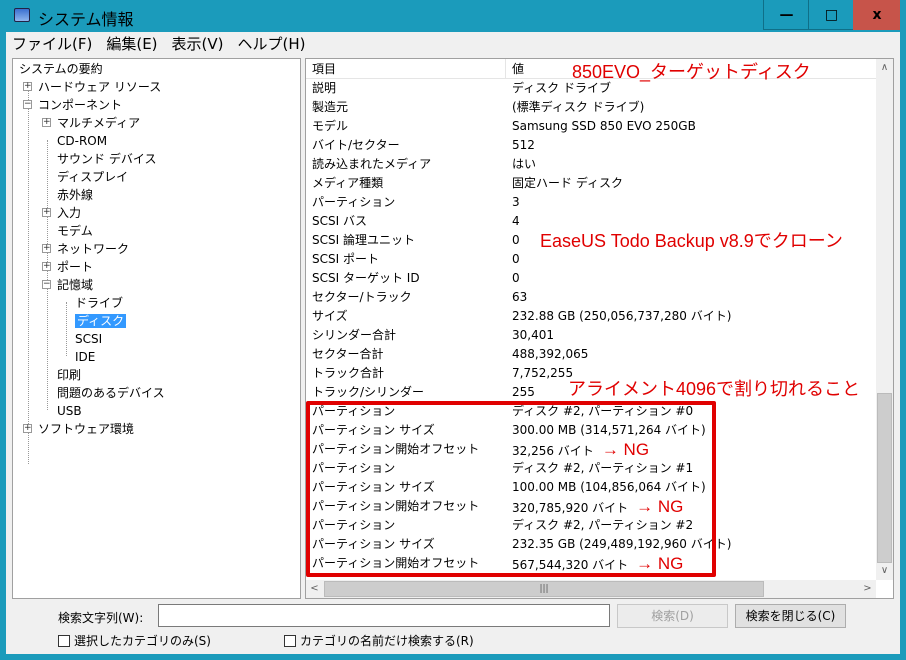 This screenshot has width=906, height=660. I want to click on tree-item: 入力, so click(69, 213).